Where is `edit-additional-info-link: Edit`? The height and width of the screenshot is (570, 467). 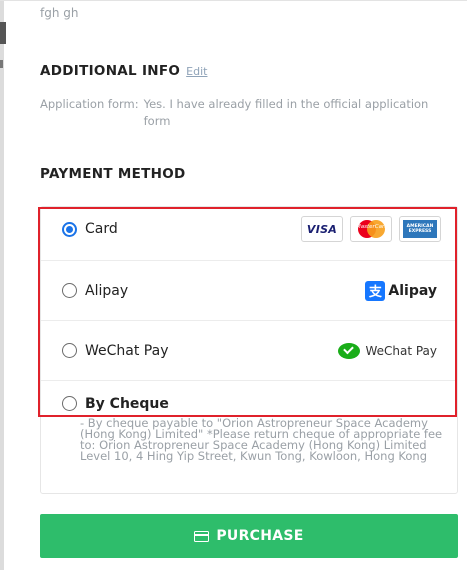
edit-additional-info-link: Edit is located at coordinates (196, 71).